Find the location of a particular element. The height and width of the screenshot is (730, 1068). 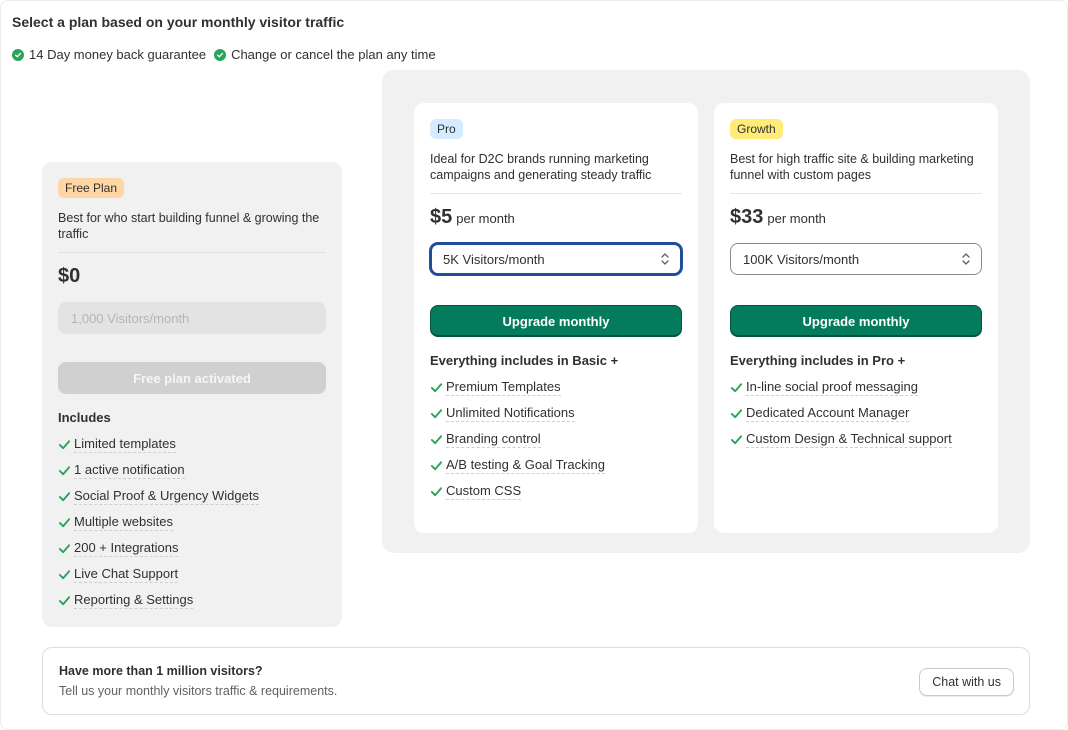

free-plan-activated-button: Free plan activated is located at coordinates (192, 378).